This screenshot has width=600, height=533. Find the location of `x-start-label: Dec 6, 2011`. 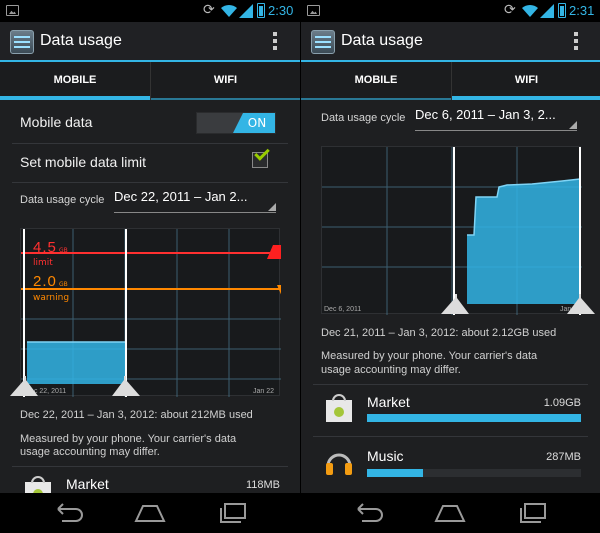

x-start-label: Dec 6, 2011 is located at coordinates (343, 309).